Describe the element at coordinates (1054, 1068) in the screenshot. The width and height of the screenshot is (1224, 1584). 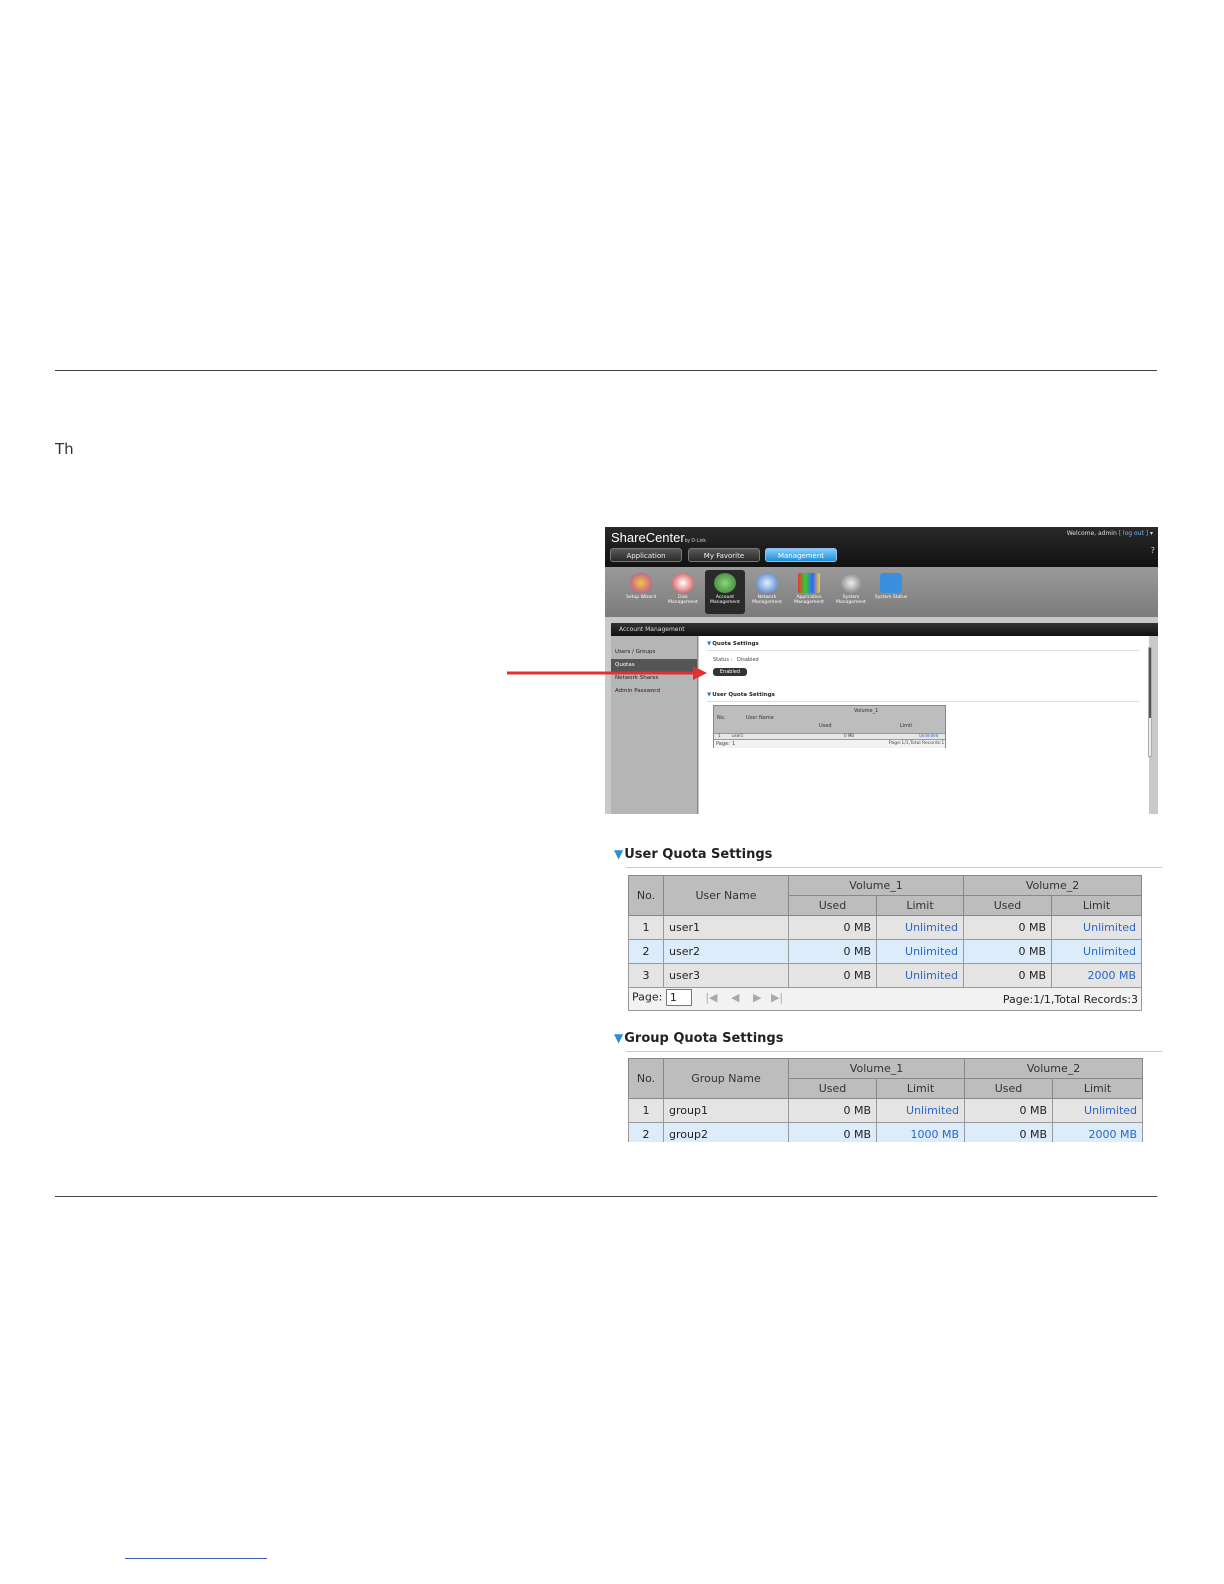
I see `col-volume-2: Volume_2` at that location.